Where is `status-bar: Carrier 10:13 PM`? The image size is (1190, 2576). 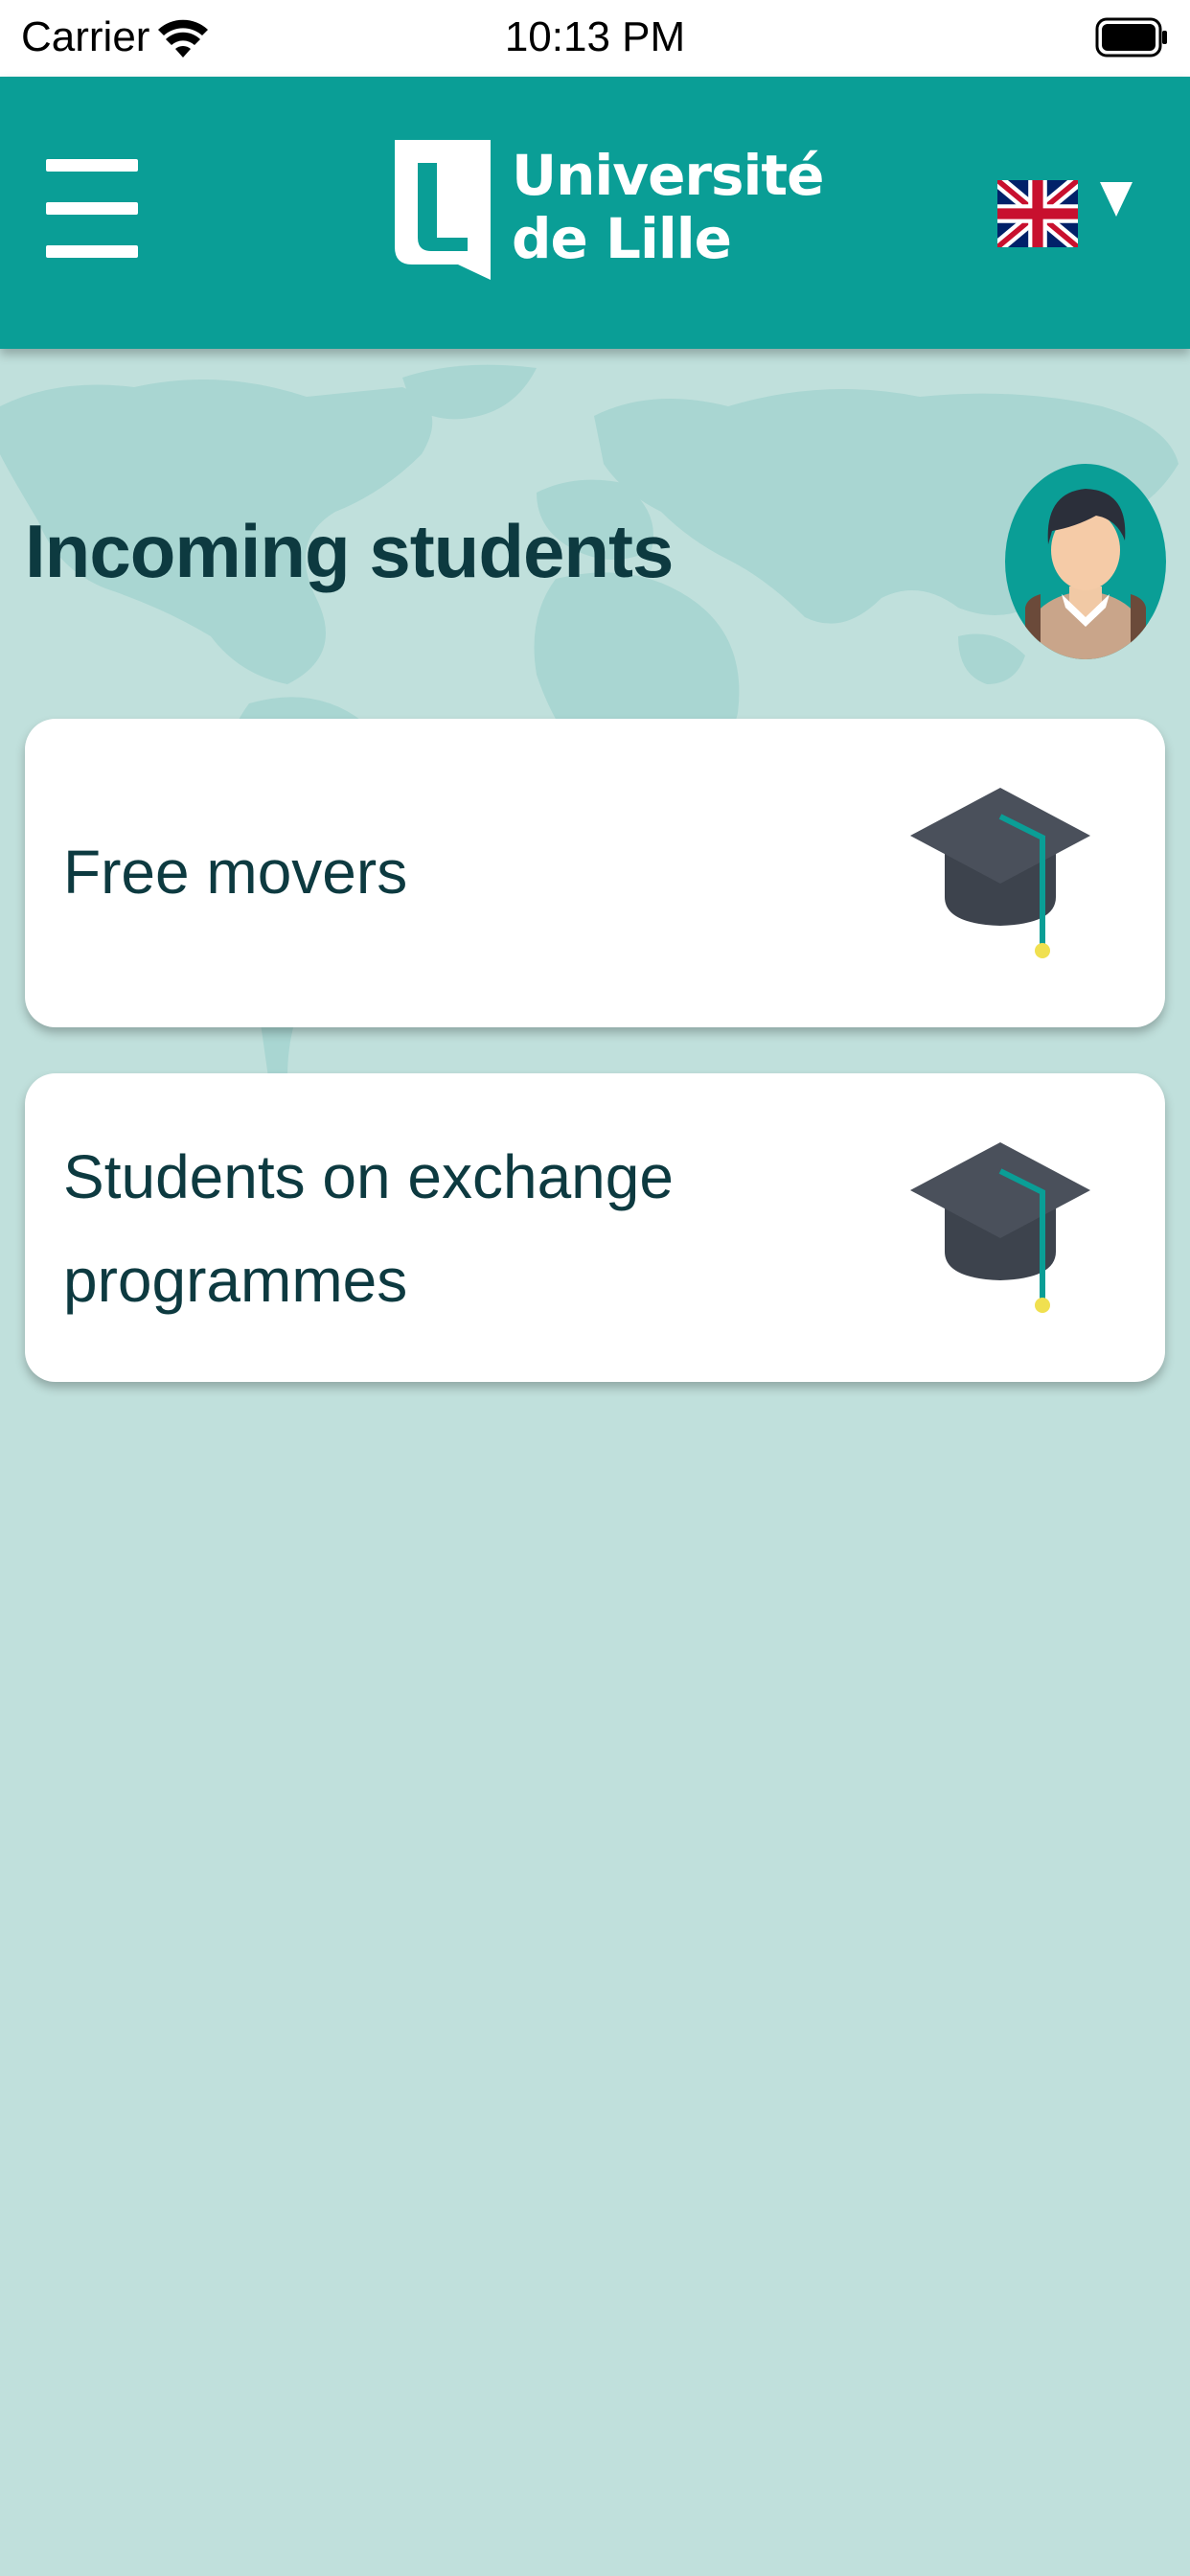
status-bar: Carrier 10:13 PM is located at coordinates (595, 38).